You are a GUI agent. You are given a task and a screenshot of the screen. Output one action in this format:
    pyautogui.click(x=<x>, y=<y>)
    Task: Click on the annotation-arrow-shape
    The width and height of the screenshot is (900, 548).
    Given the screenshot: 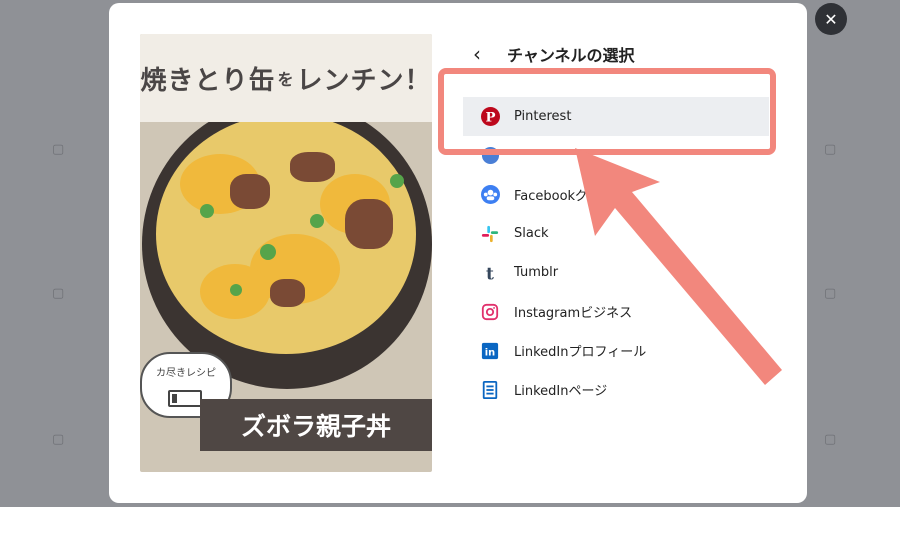 What is the action you would take?
    pyautogui.click(x=678, y=266)
    